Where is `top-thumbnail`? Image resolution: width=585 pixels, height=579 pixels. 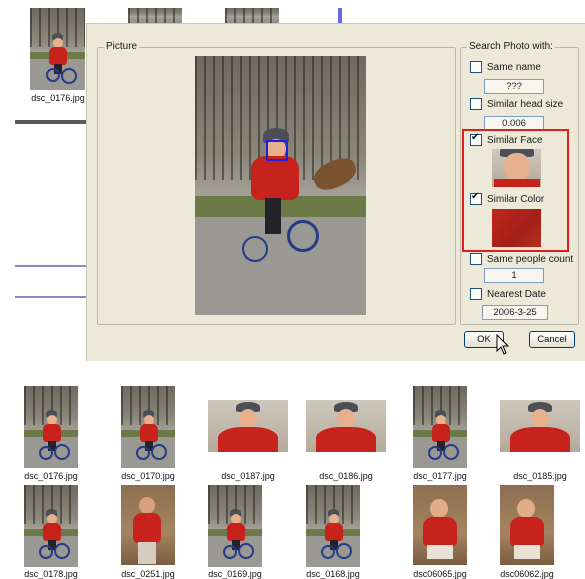
top-thumbnail is located at coordinates (57, 49).